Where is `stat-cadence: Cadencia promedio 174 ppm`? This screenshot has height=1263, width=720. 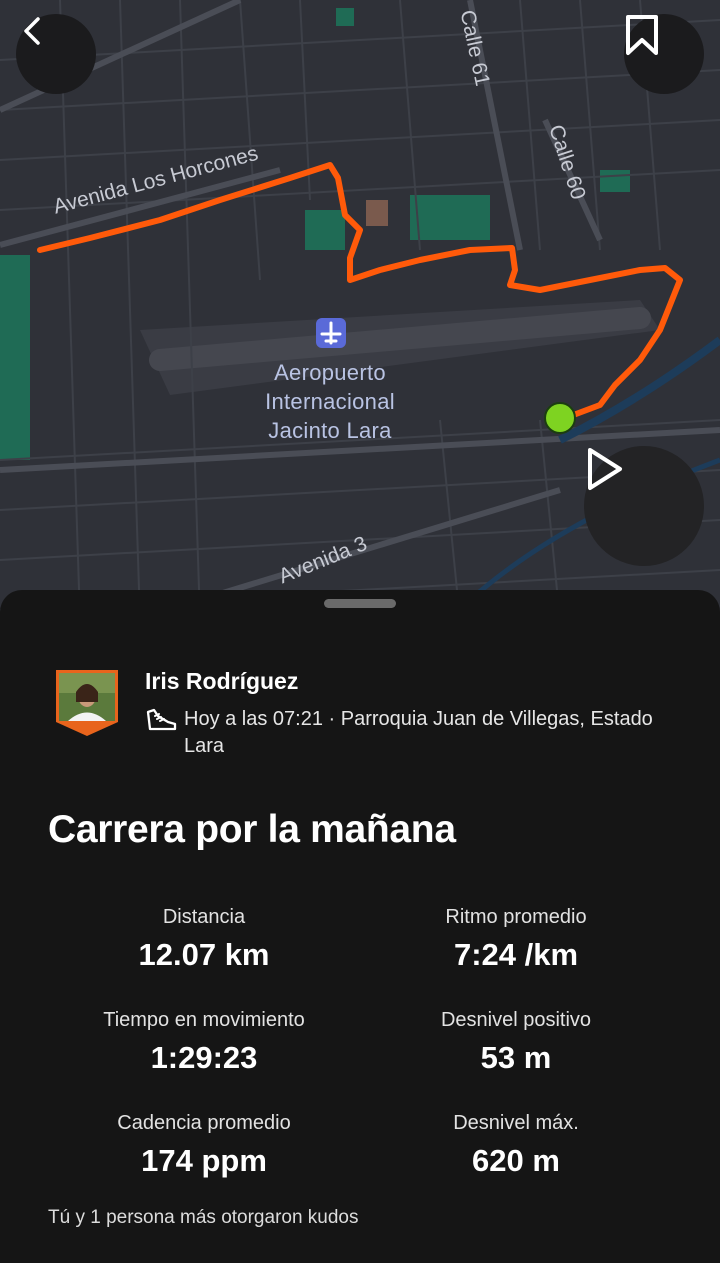 stat-cadence: Cadencia promedio 174 ppm is located at coordinates (204, 1145).